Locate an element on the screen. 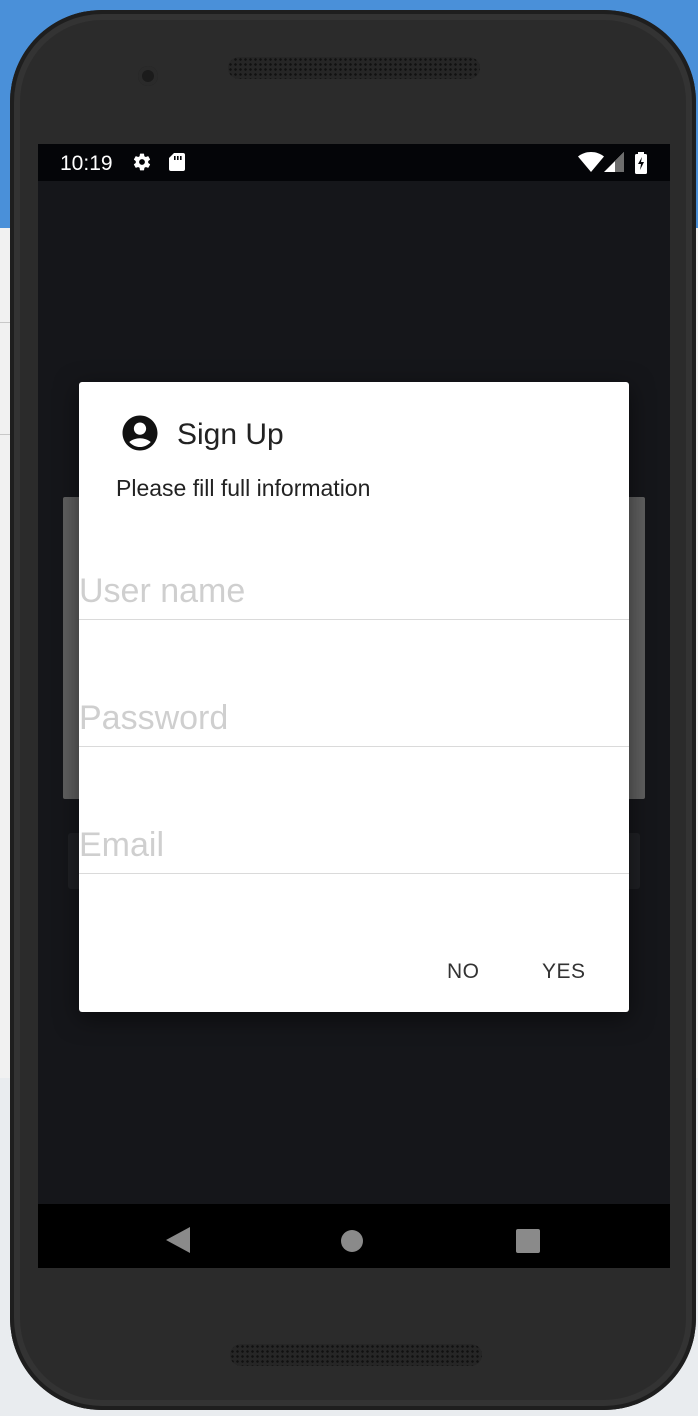 The height and width of the screenshot is (1416, 698). bottom-speaker is located at coordinates (356, 1355).